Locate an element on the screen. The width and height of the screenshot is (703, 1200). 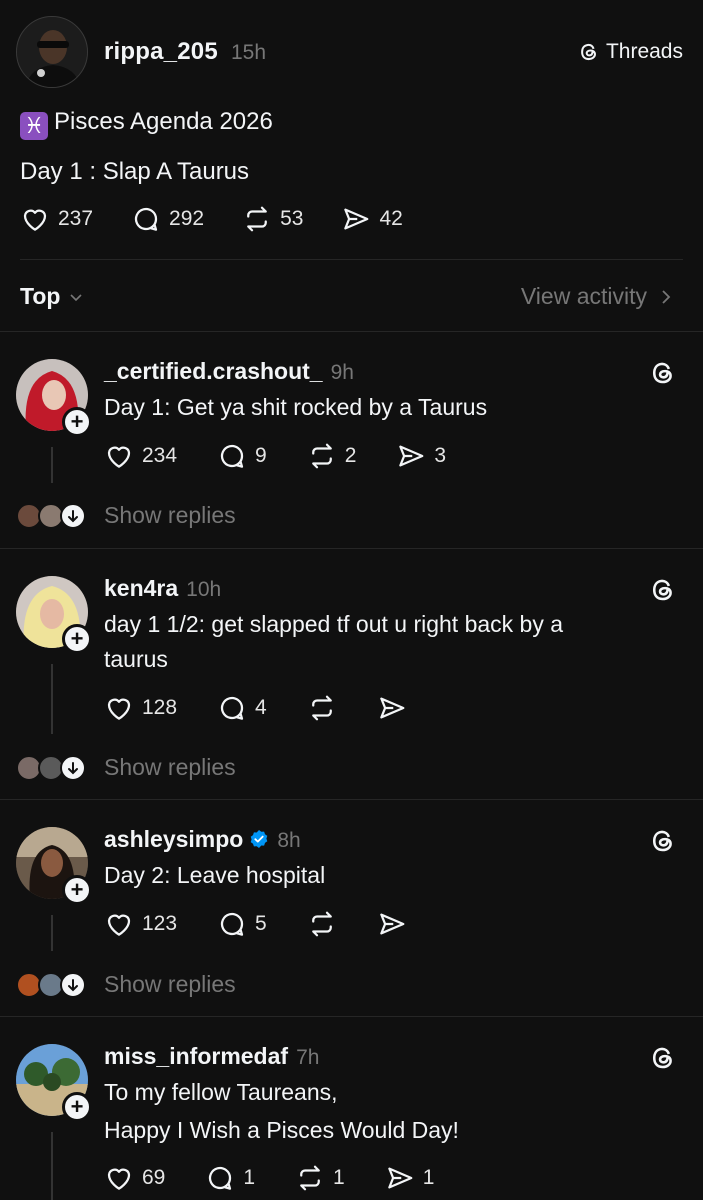
share-count: 42 is located at coordinates (391, 218).